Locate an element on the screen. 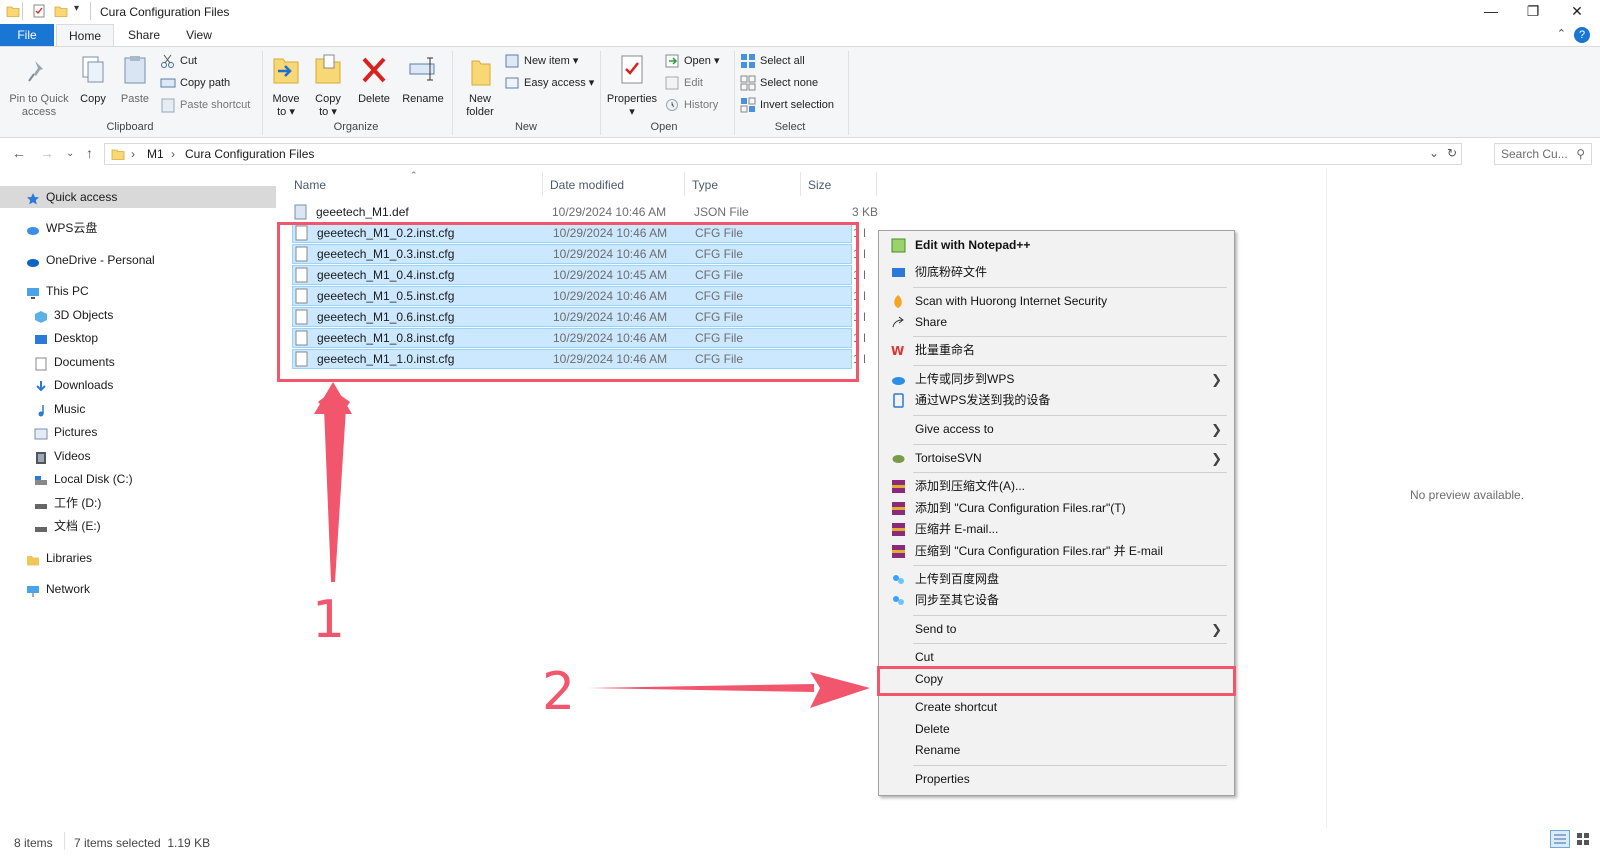 The image size is (1600, 860). edit-button: Edit is located at coordinates (683, 83).